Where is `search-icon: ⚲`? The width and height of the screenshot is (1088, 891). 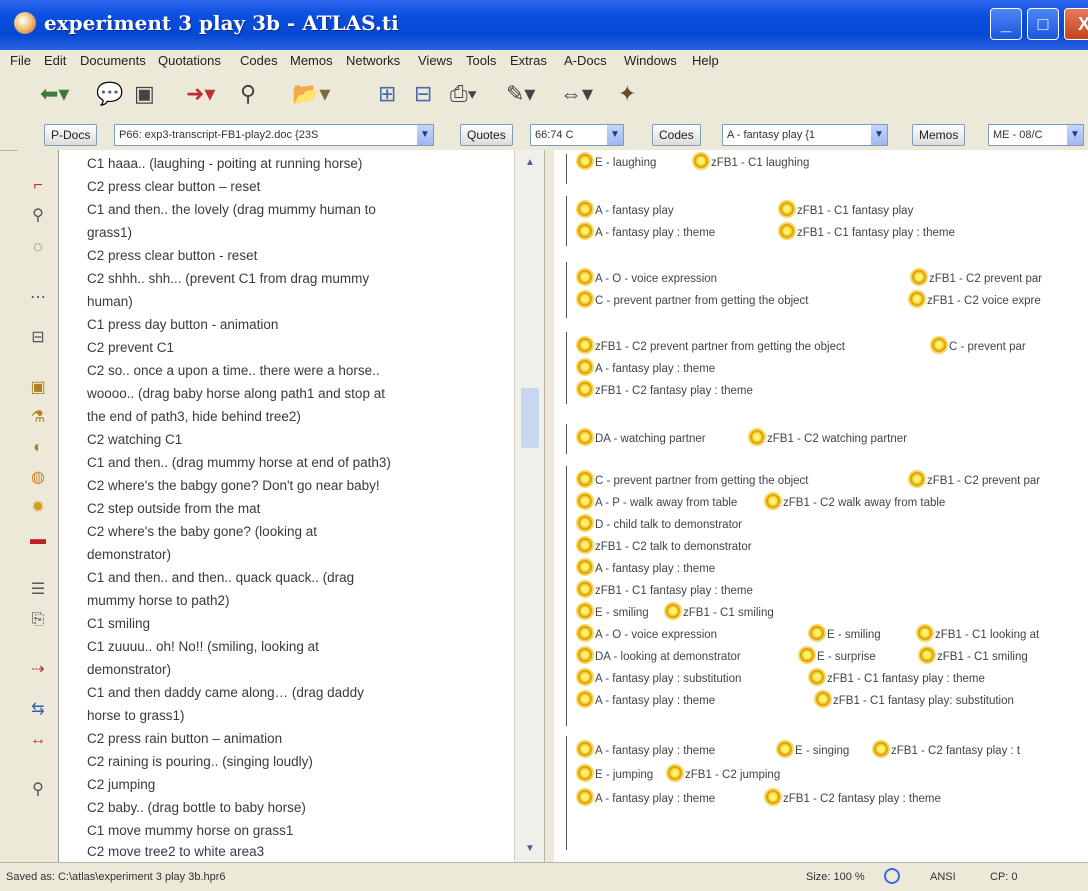 search-icon: ⚲ is located at coordinates (38, 790).